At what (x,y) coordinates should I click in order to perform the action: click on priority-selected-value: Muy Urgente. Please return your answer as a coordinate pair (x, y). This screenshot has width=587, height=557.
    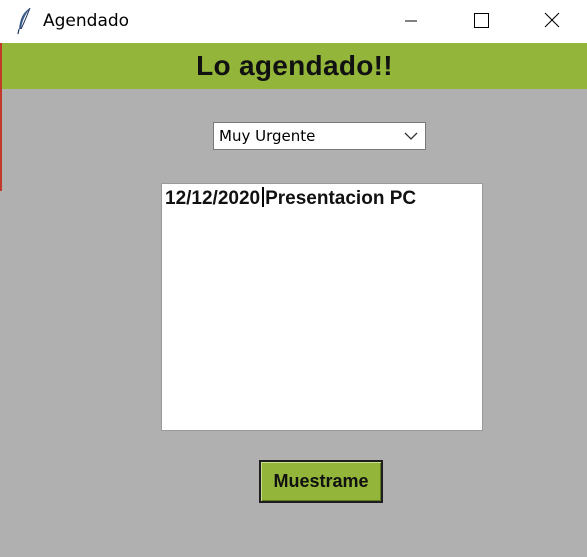
    Looking at the image, I should click on (267, 136).